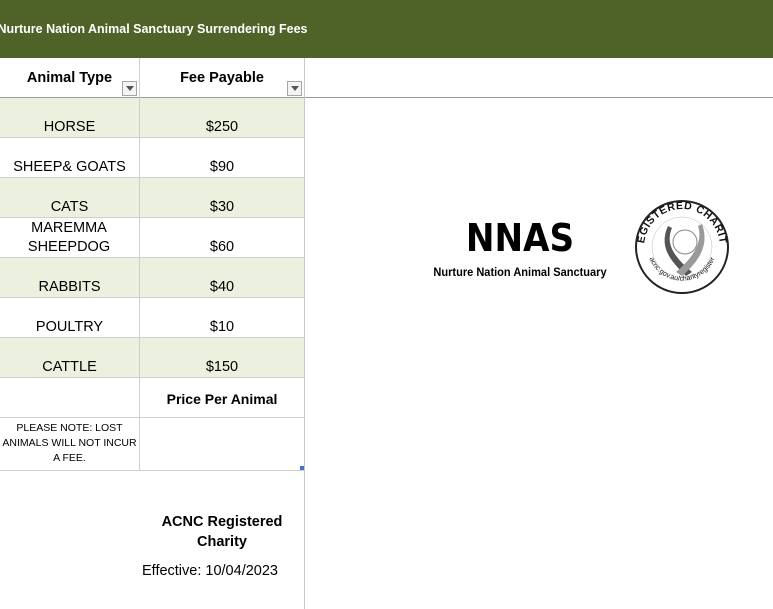 This screenshot has width=773, height=609. What do you see at coordinates (69, 157) in the screenshot?
I see `animal-cell: SHEEP& GOATS` at bounding box center [69, 157].